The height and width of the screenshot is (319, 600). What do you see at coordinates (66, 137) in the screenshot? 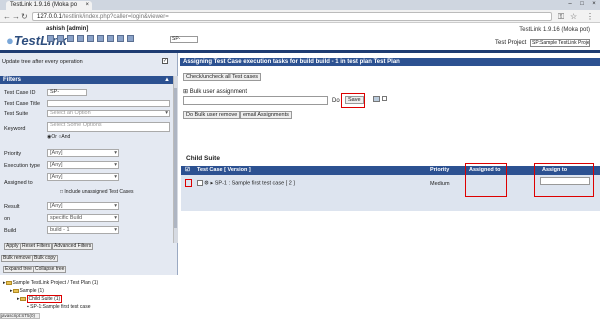
I see `and-label: And` at bounding box center [66, 137].